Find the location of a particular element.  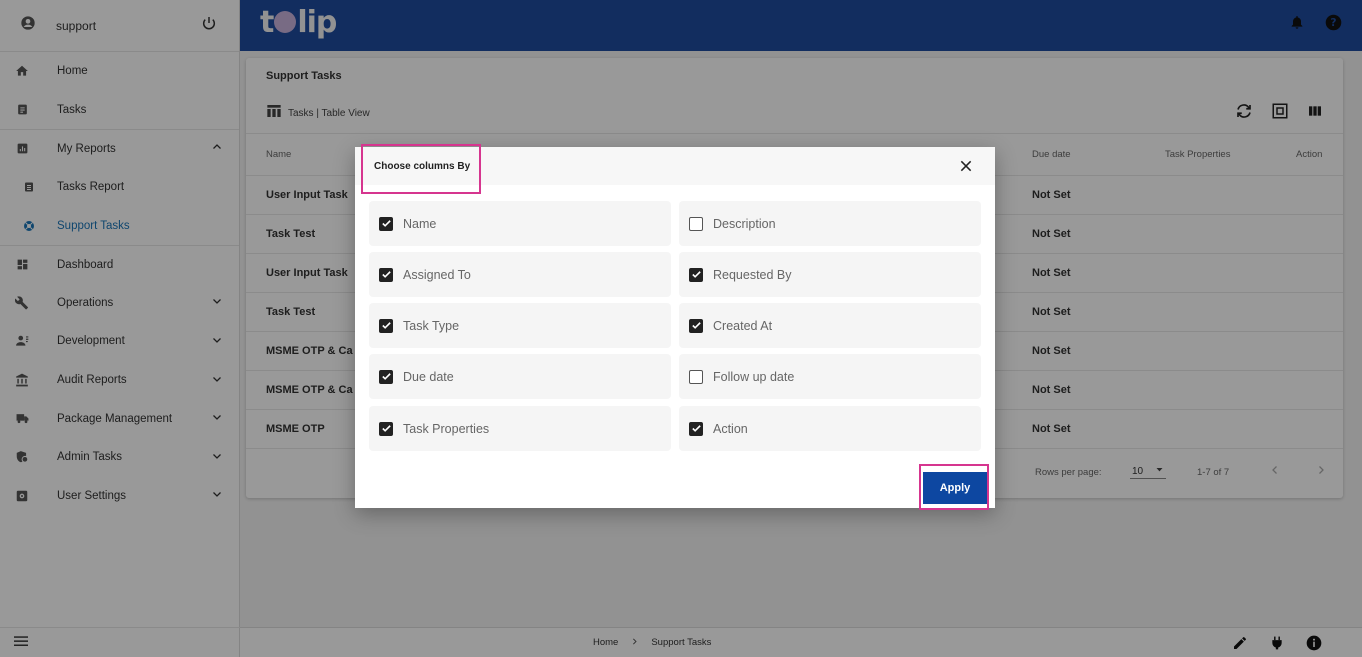

column-option-created-at: Created At is located at coordinates (830, 325).